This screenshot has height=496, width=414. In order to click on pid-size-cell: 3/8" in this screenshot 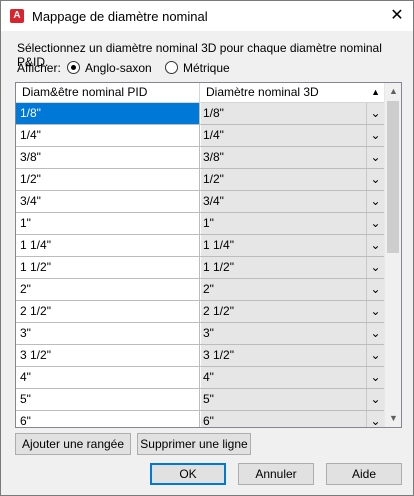, I will do `click(108, 157)`.